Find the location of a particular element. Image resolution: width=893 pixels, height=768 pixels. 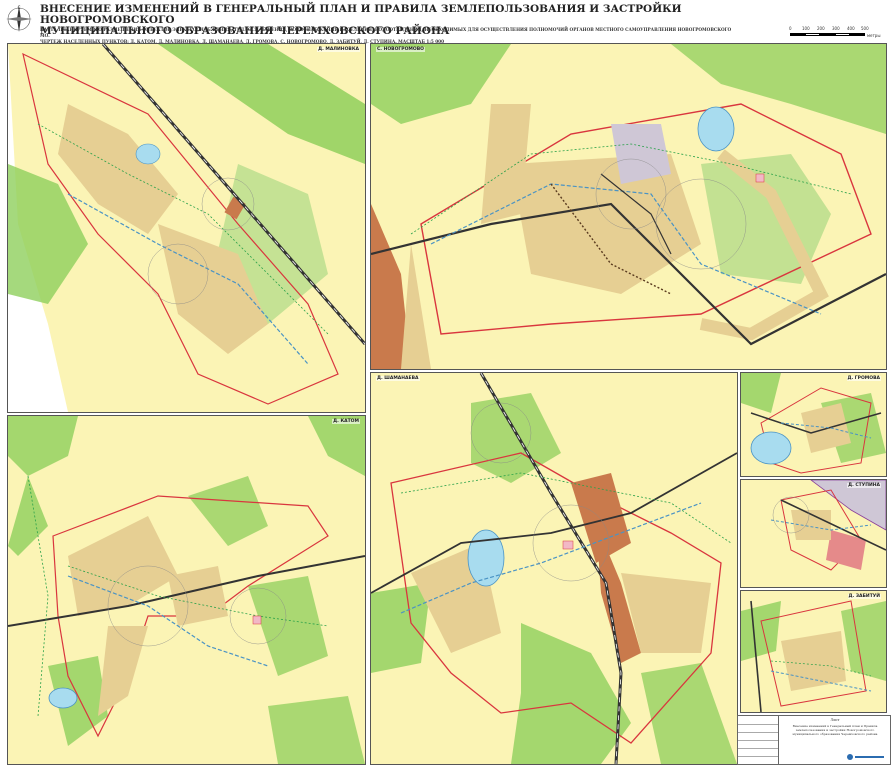

map-panel-zabituy: Д. ЗАБИТУЙ is located at coordinates (813, 651).